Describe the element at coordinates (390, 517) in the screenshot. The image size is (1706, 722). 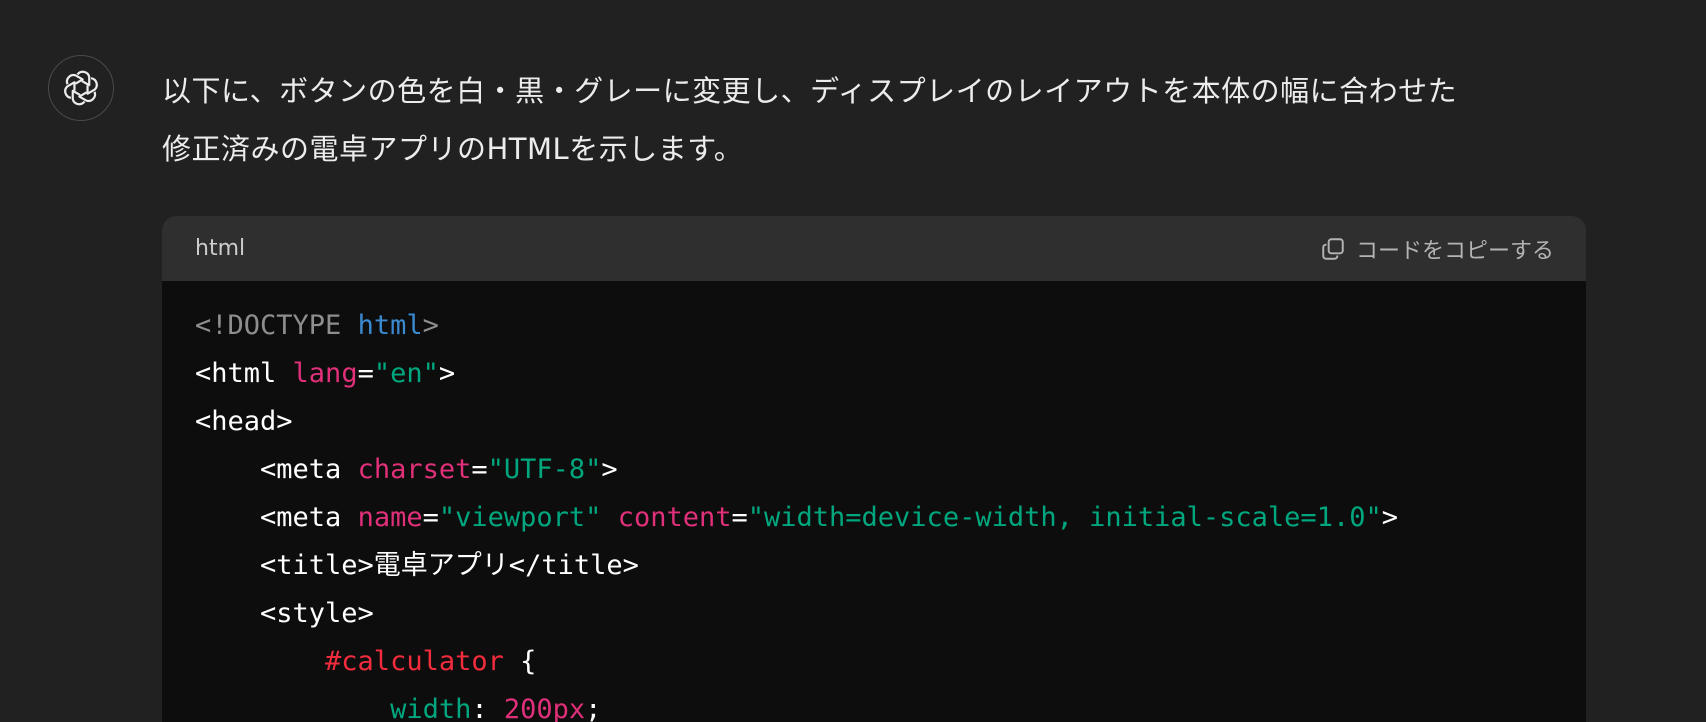
I see `code-token: name` at that location.